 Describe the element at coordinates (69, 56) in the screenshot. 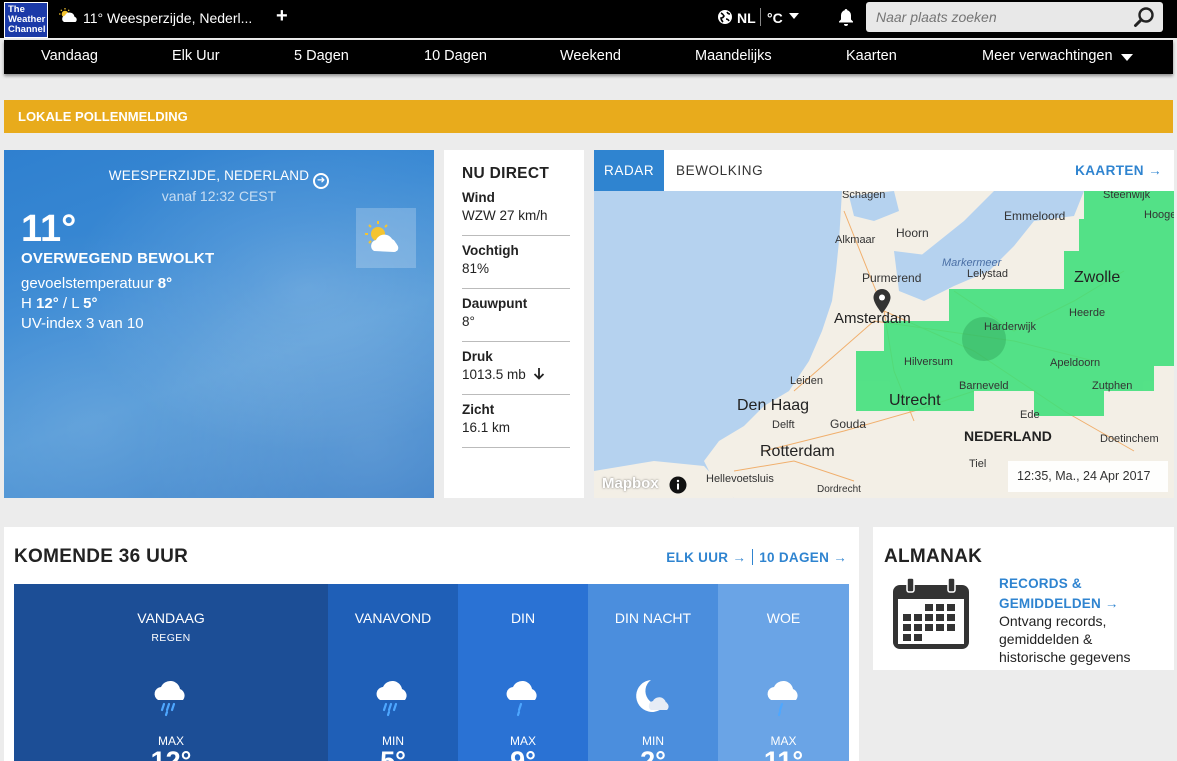

I see `nav-item-vandaag: Vandaag` at that location.